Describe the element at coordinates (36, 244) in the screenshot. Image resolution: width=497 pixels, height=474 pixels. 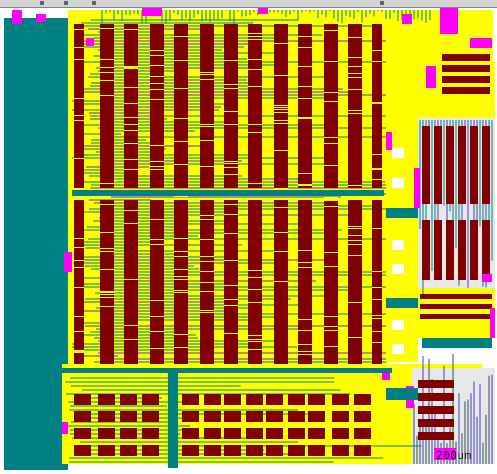
I see `power-rail-left` at that location.